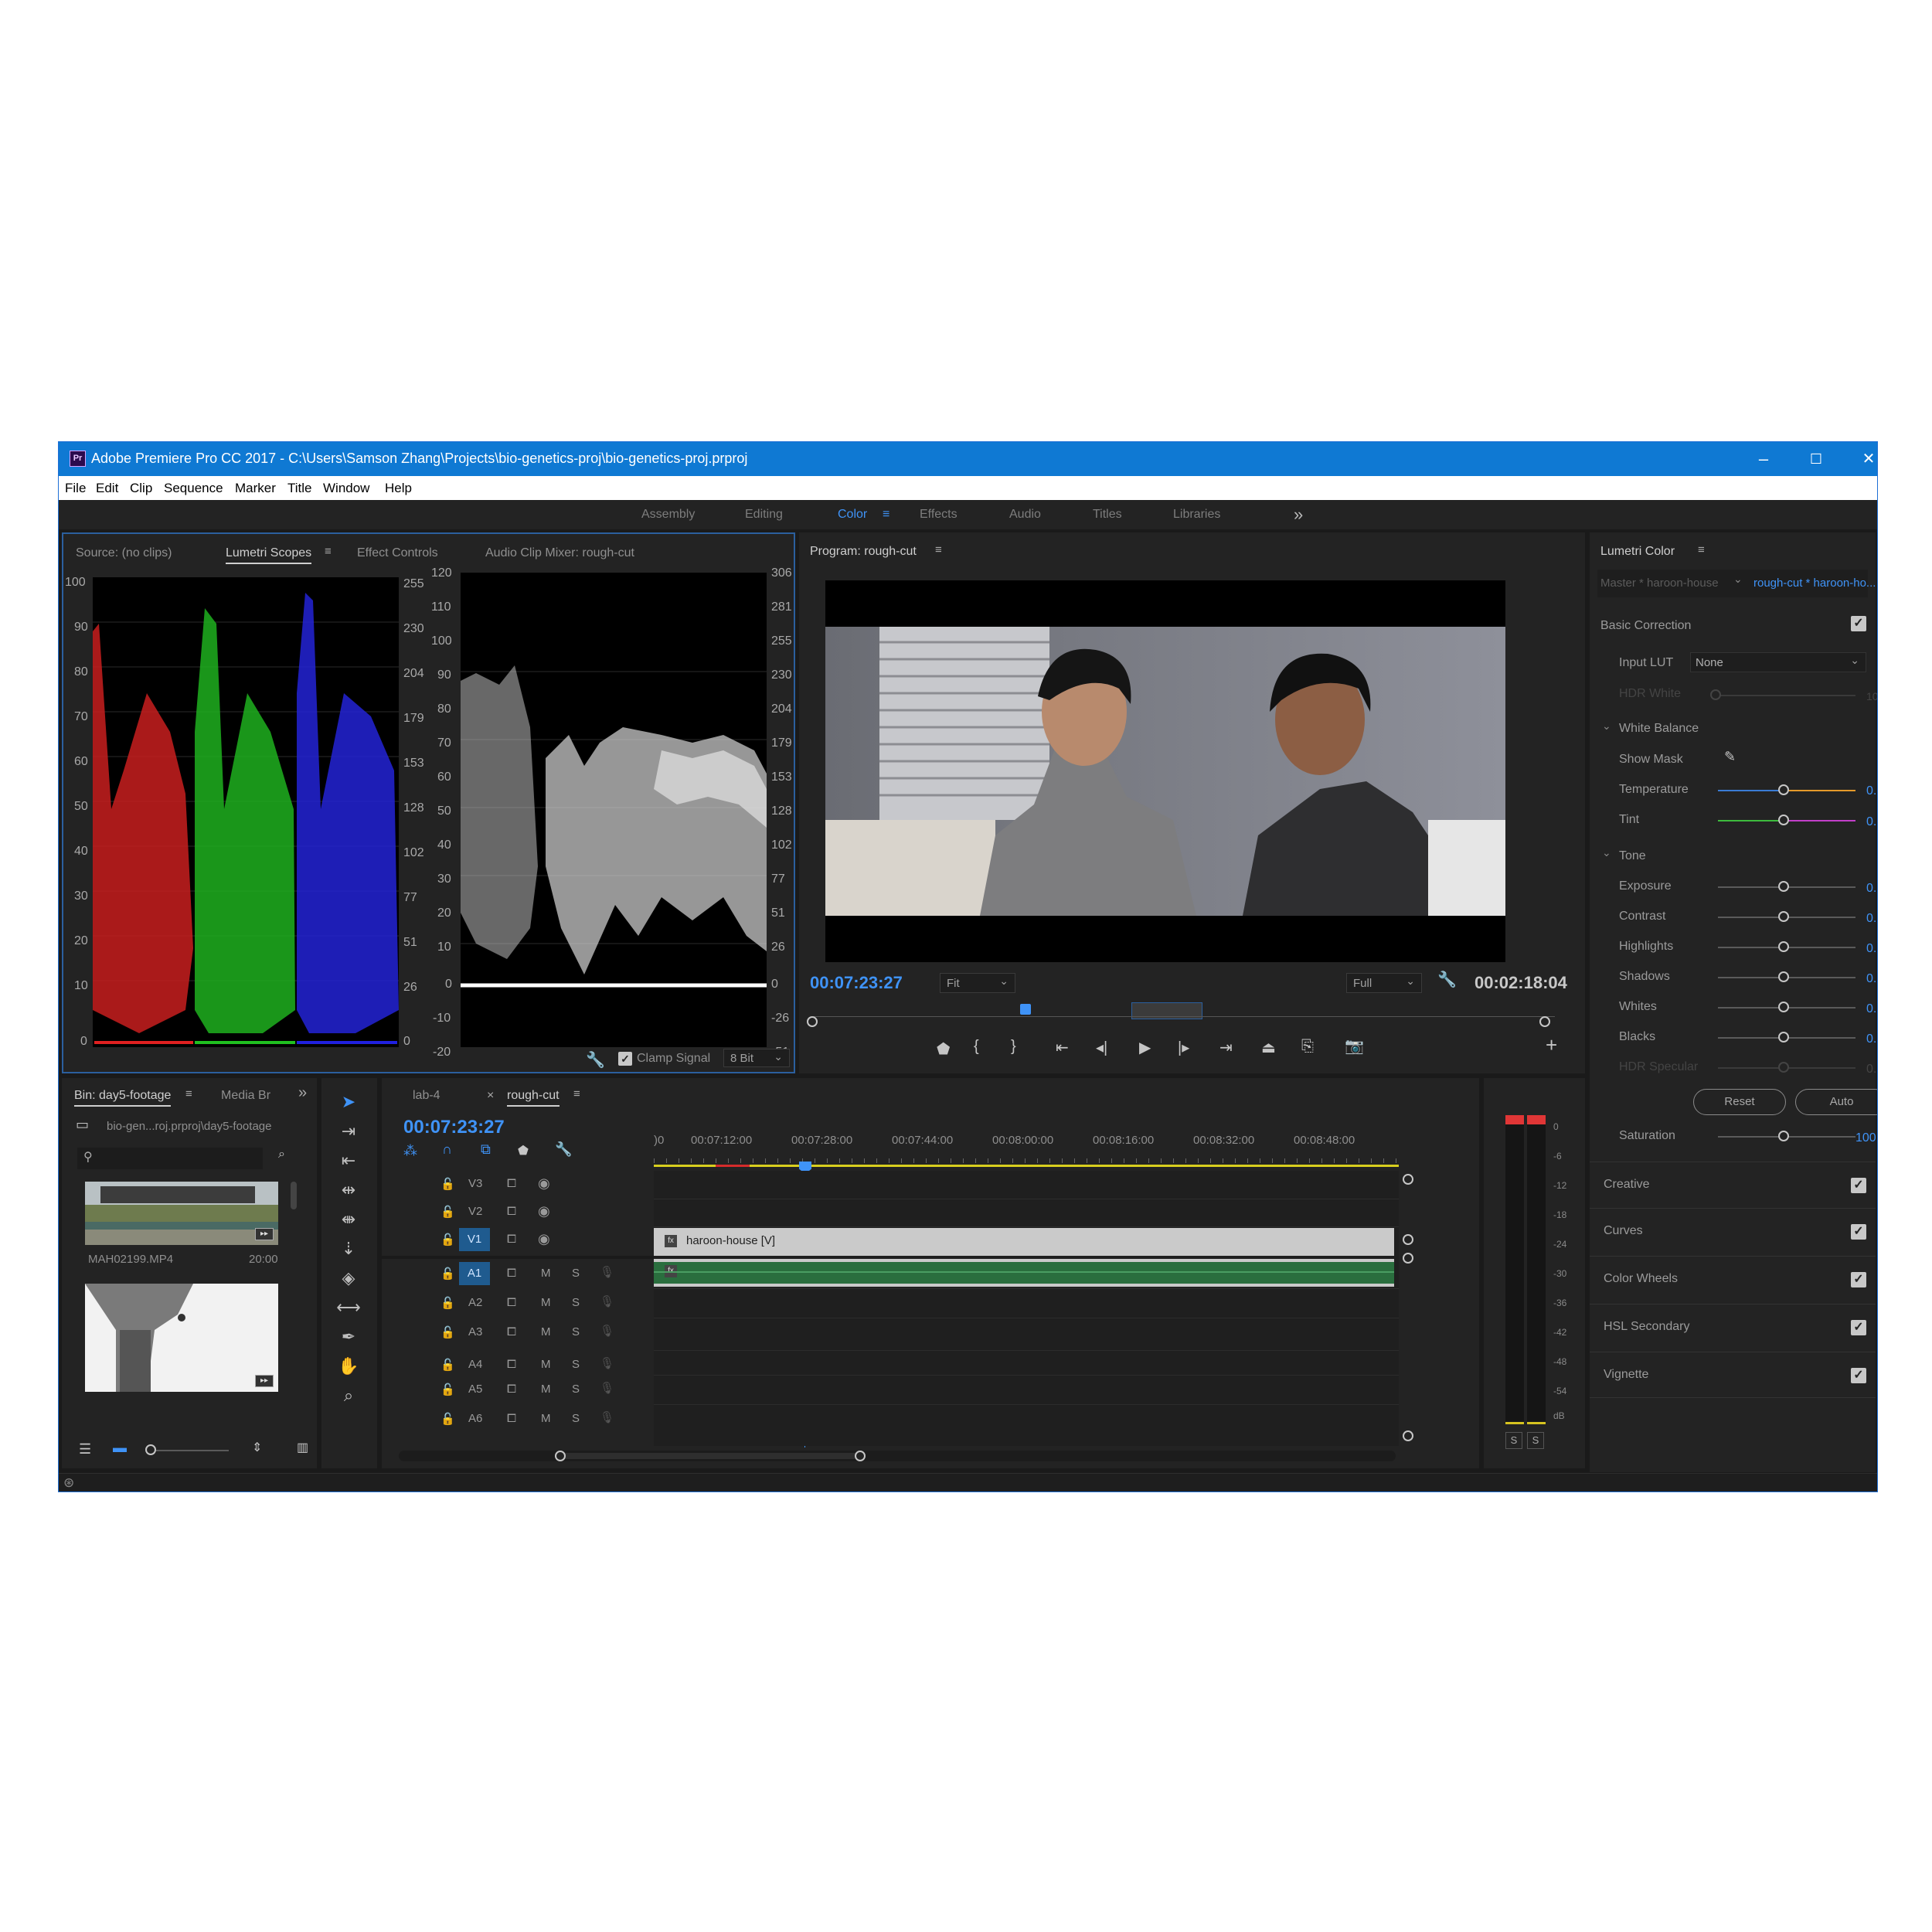  I want to click on hsl-secondary-checkbox: ✓, so click(1858, 1327).